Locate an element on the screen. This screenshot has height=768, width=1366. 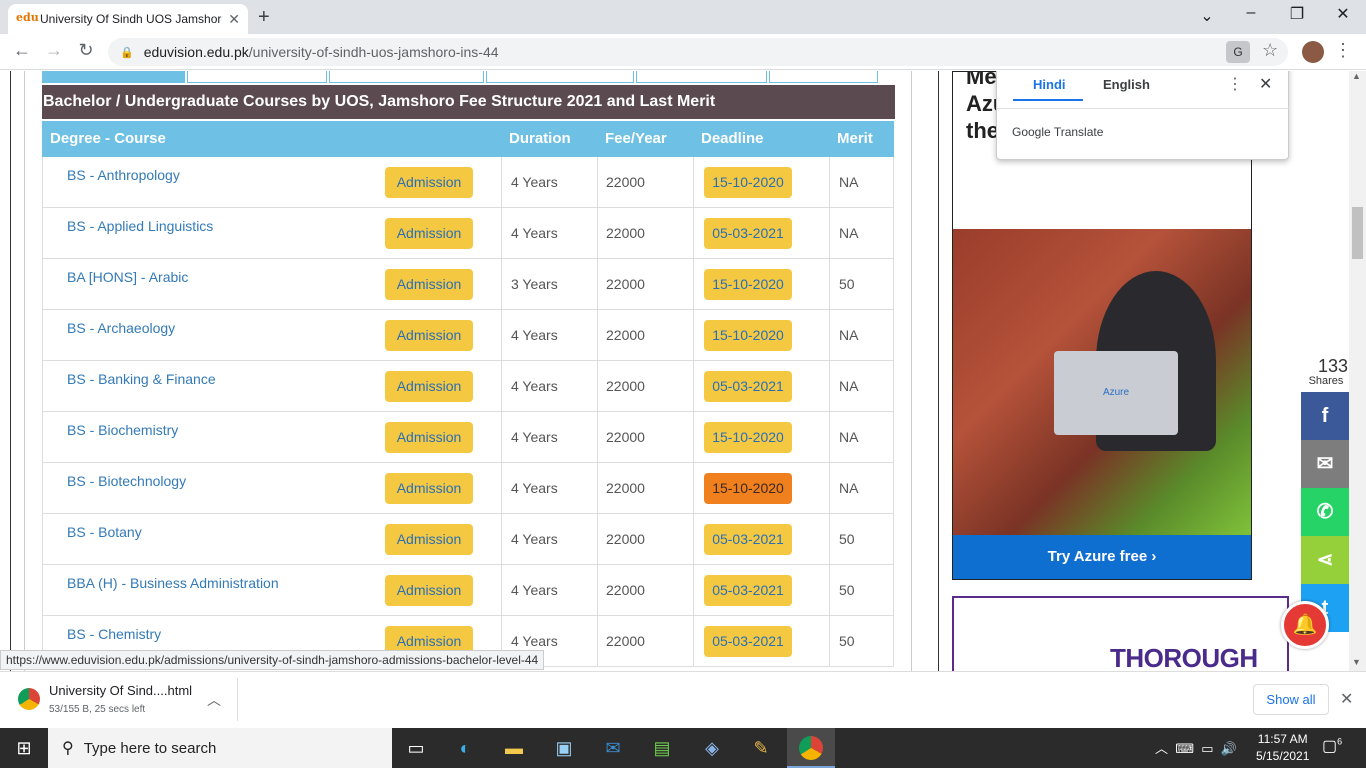
task-view-icon: ▭ is located at coordinates (416, 748).